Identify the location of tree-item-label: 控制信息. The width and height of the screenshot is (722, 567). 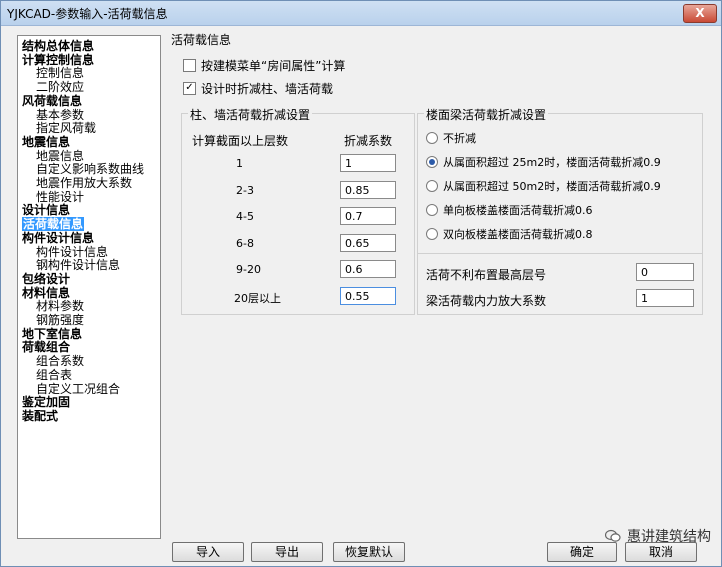
(60, 73).